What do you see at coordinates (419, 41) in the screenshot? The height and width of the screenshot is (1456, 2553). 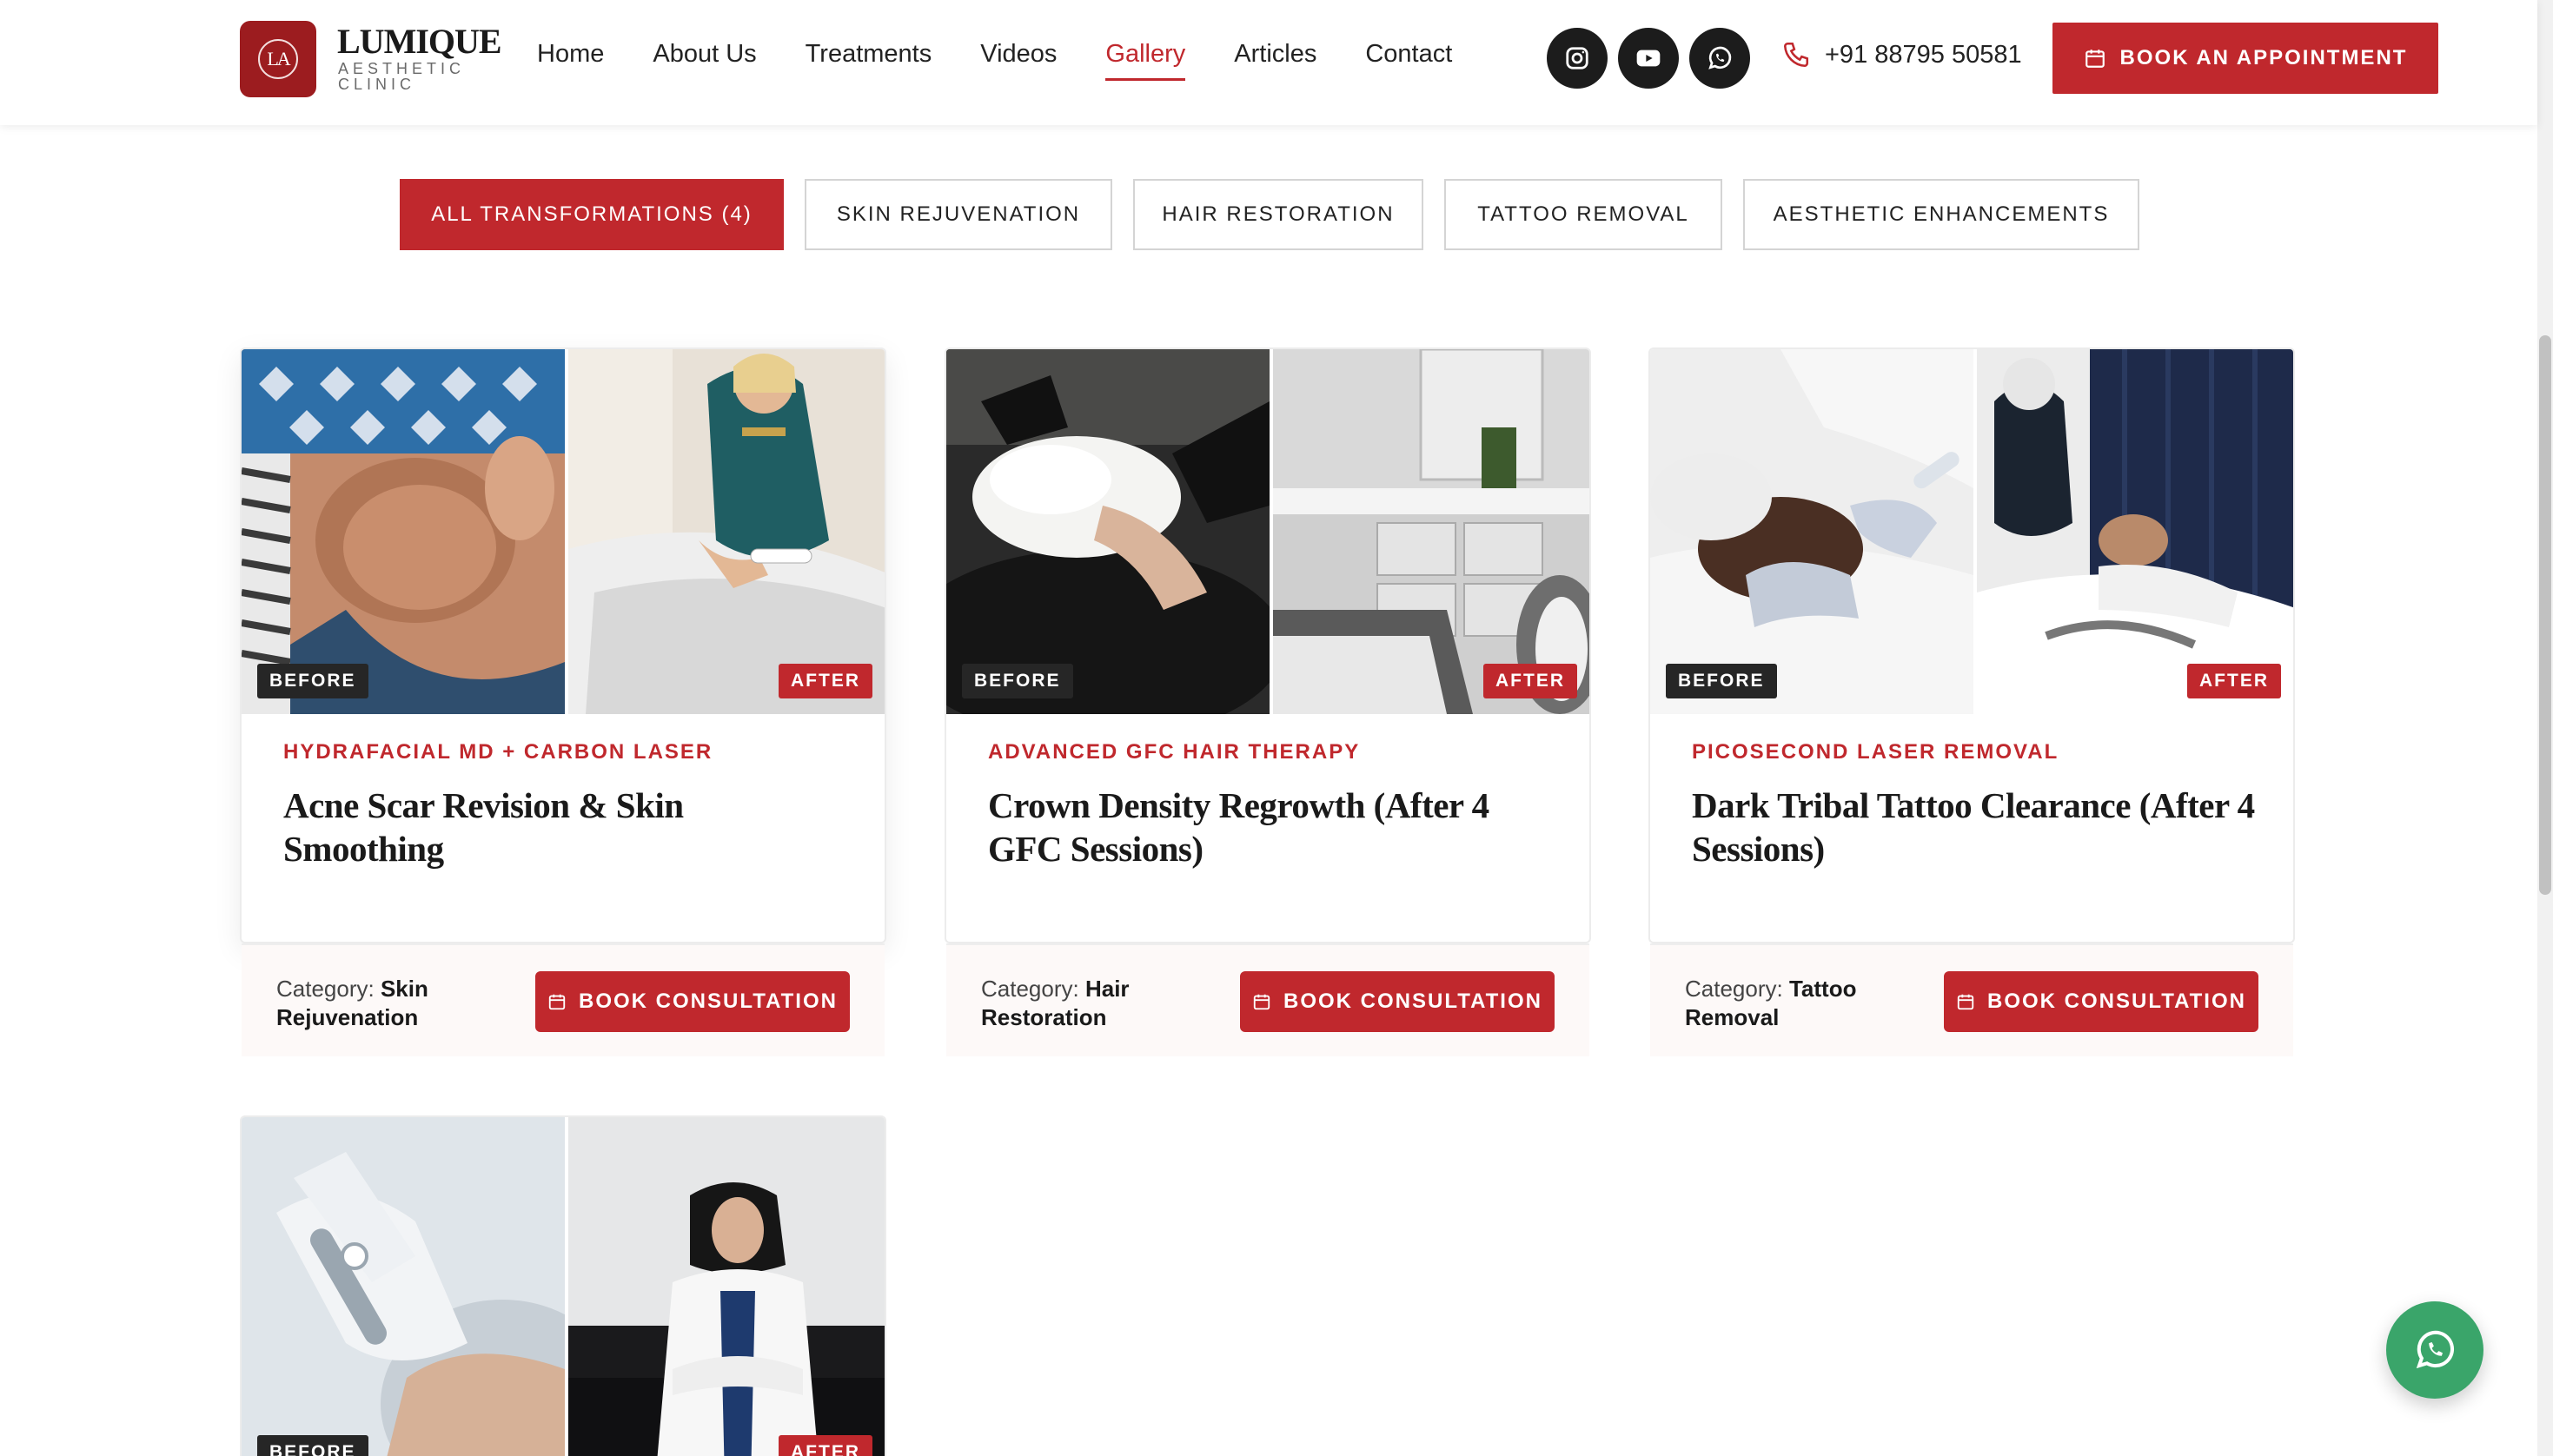 I see `logo-name: LUMIQUE` at bounding box center [419, 41].